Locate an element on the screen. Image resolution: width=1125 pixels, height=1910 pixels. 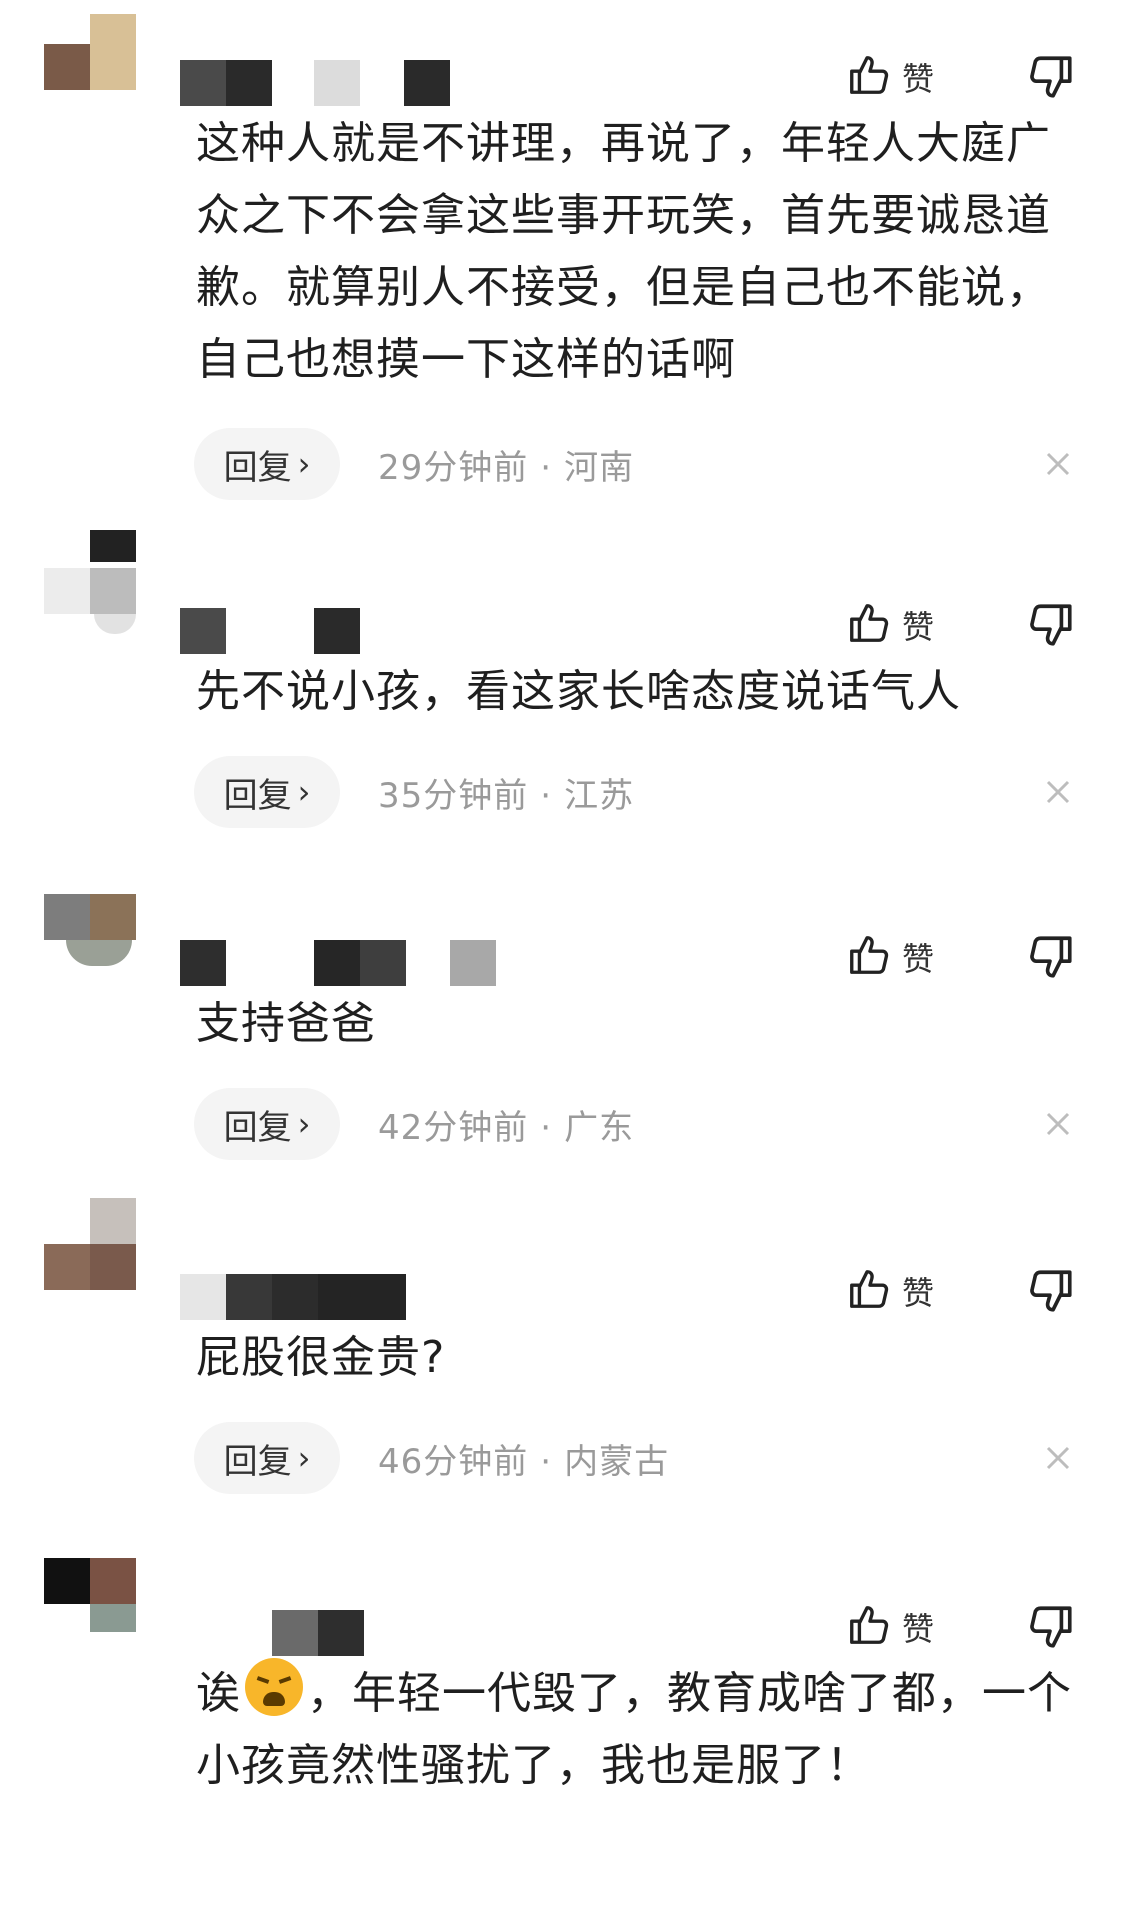
comment-region: 内蒙古 is located at coordinates (617, 1462).